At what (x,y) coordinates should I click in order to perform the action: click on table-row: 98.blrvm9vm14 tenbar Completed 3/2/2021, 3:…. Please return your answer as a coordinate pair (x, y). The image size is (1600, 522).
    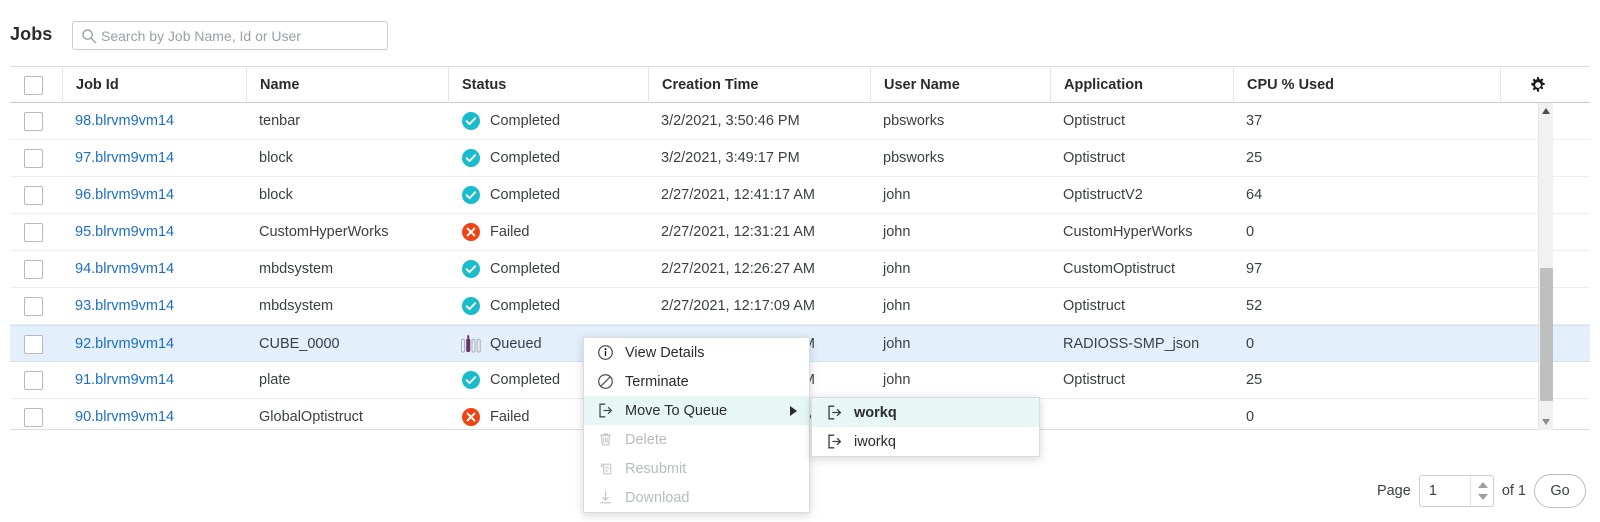
    Looking at the image, I should click on (800, 121).